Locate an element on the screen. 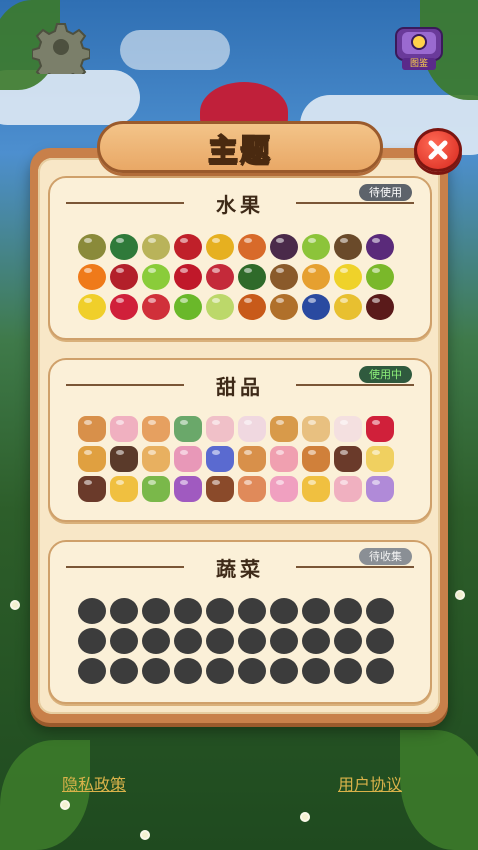  privacy-policy-link: 隐私政策 is located at coordinates (94, 783).